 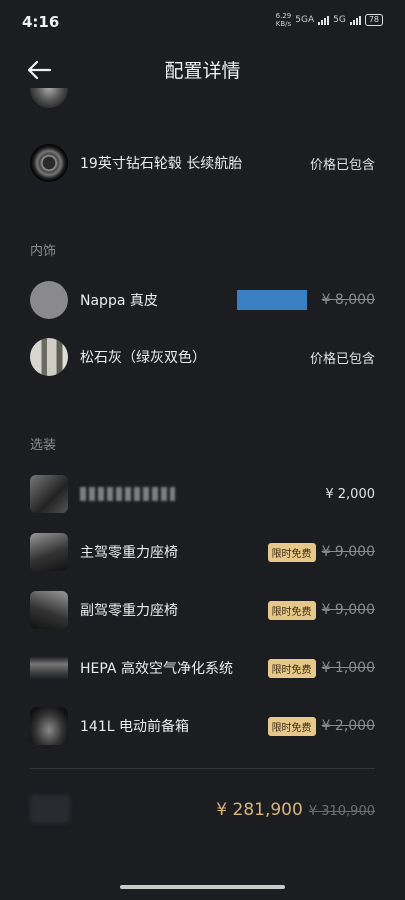 I want to click on trunk-thumbnail, so click(x=49, y=726).